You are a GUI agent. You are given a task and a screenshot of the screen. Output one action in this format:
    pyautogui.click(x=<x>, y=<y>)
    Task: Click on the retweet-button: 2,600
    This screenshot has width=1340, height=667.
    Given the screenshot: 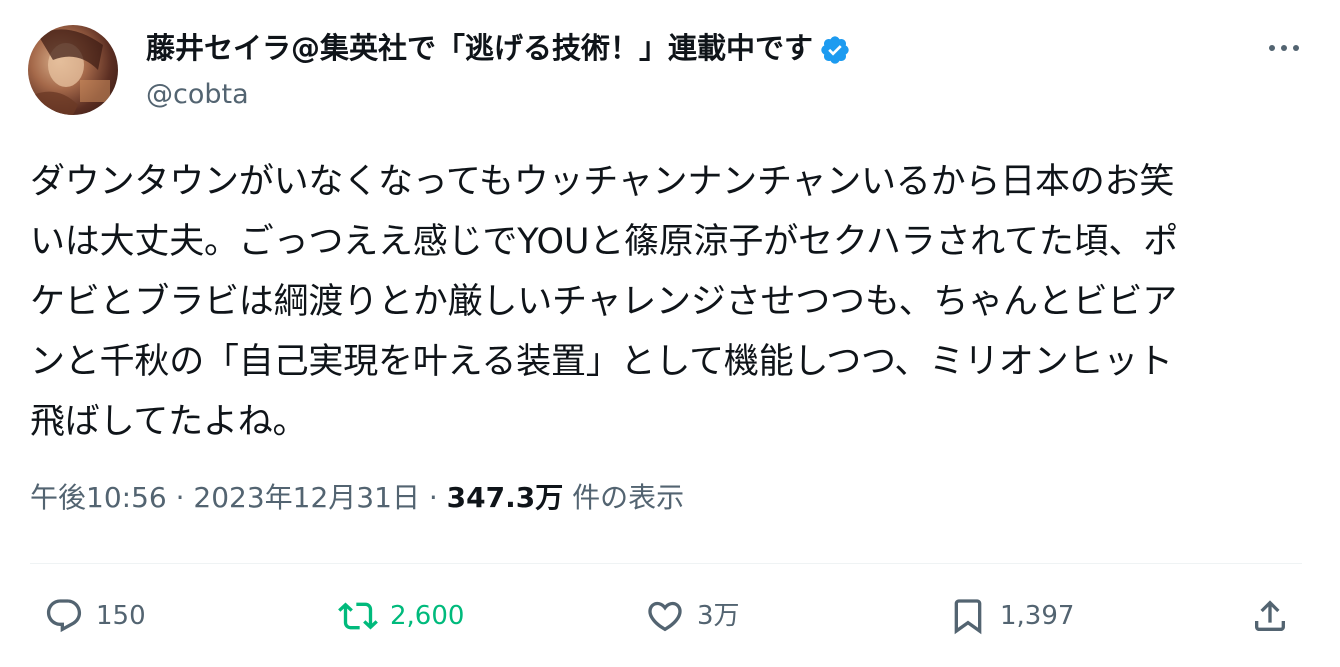 What is the action you would take?
    pyautogui.click(x=401, y=616)
    